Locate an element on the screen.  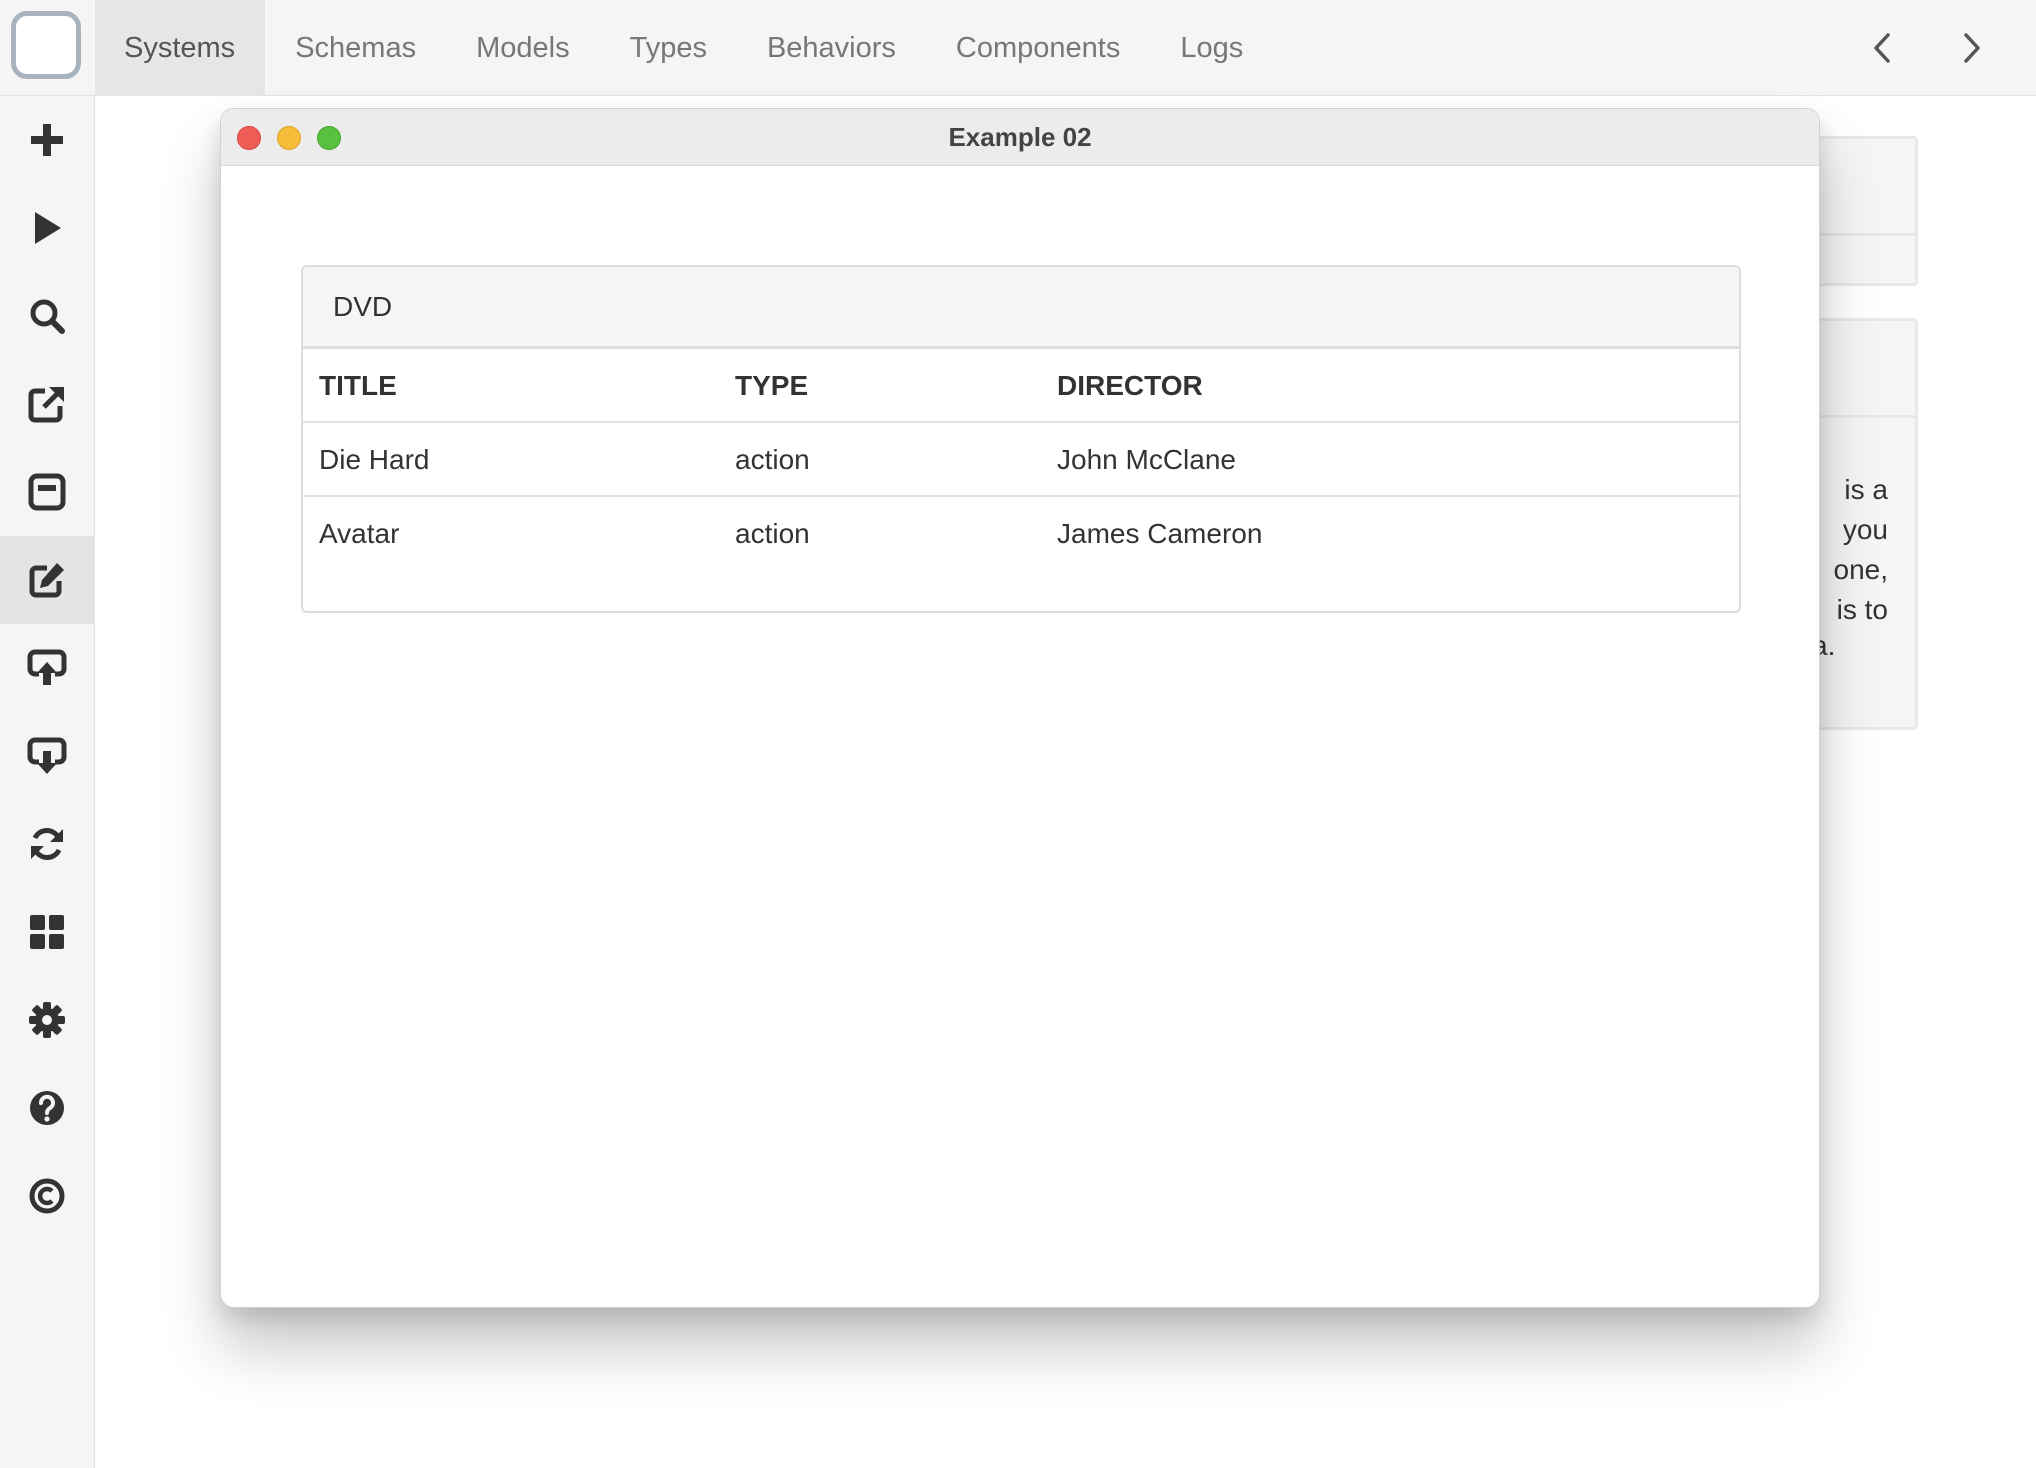
window-title: Example 02 is located at coordinates (1020, 137).